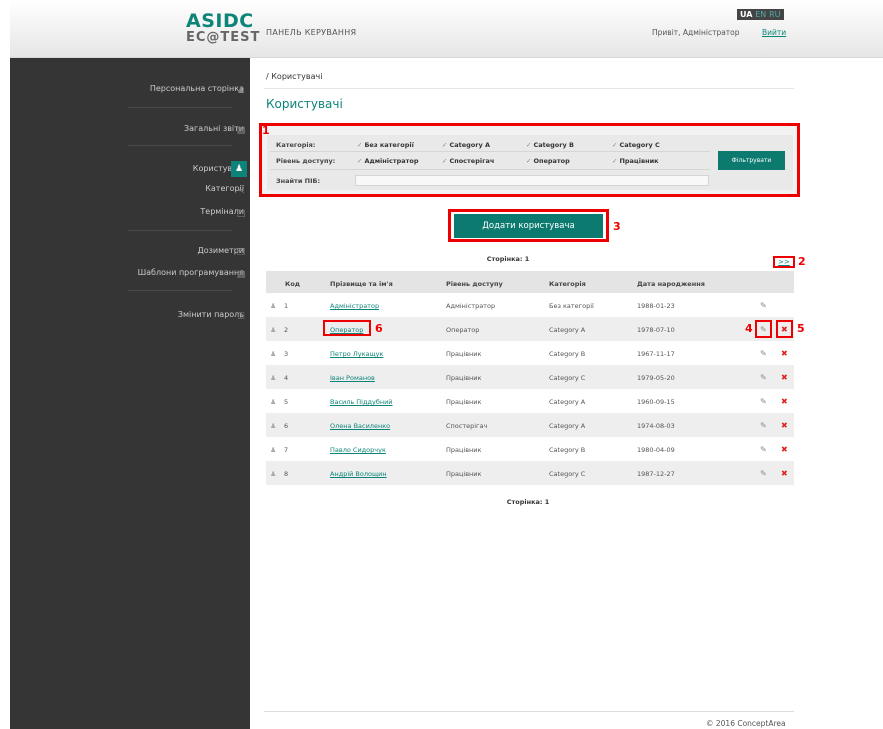 The height and width of the screenshot is (729, 883). I want to click on access-checkbox-worker: ✓ Працівник, so click(635, 161).